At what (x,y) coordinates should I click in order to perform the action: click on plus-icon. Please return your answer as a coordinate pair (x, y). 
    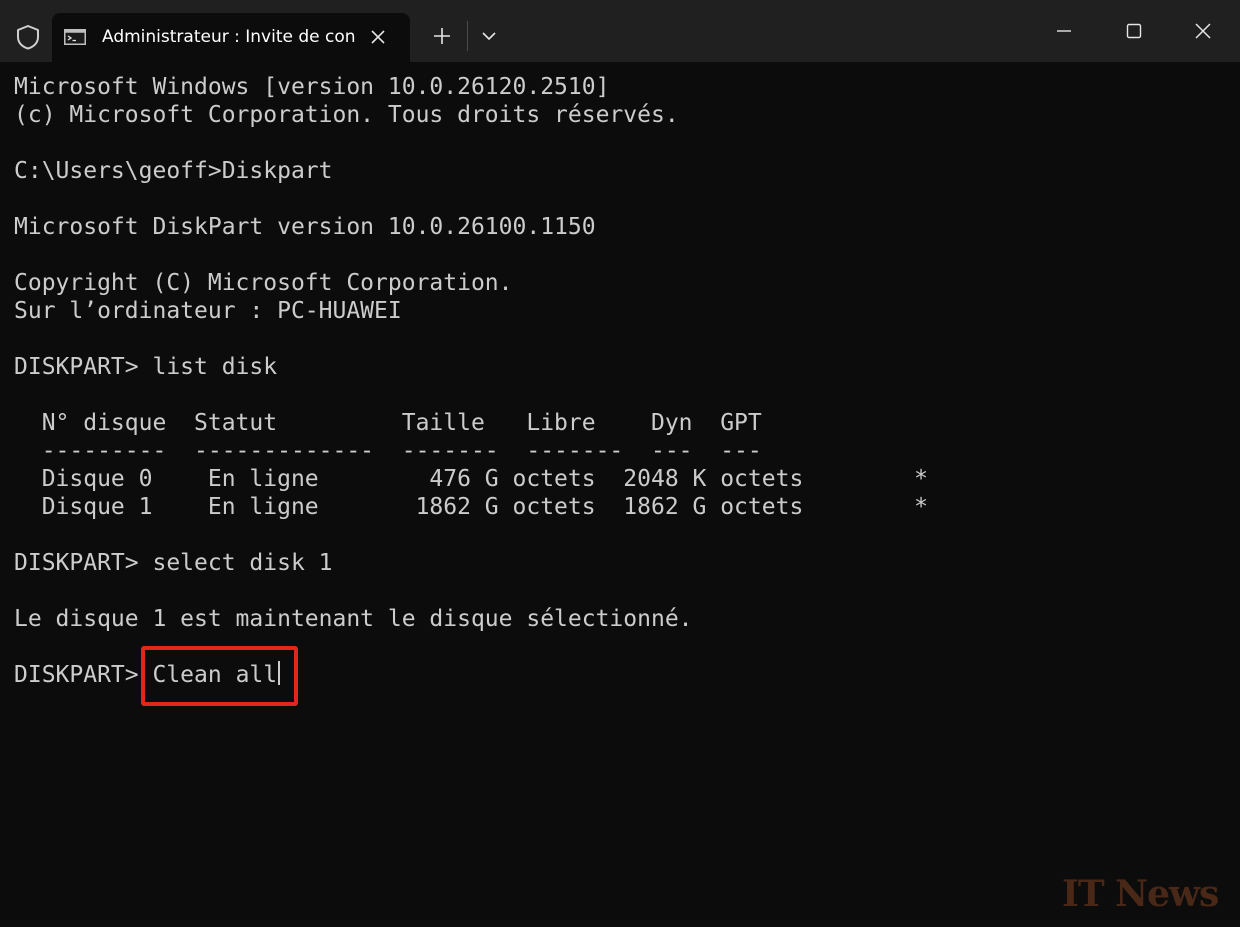
    Looking at the image, I should click on (442, 36).